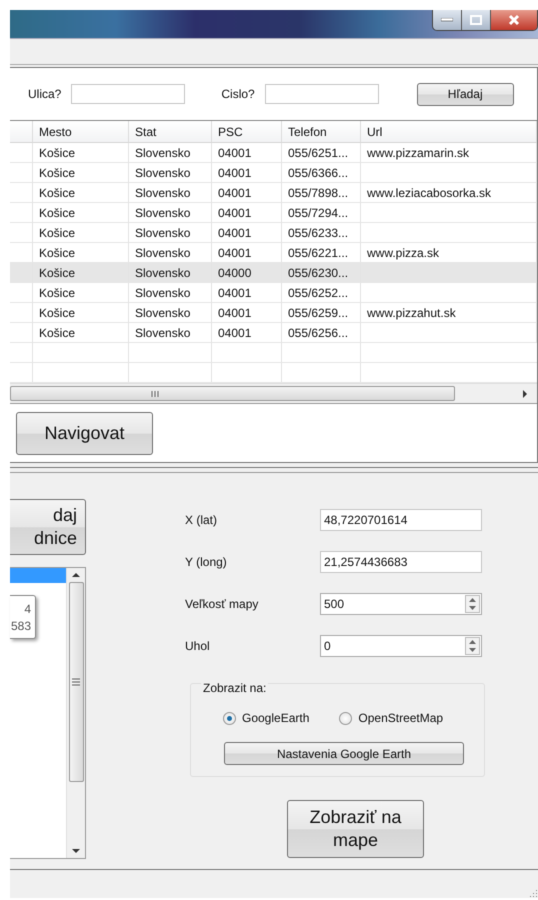 This screenshot has height=900, width=538. What do you see at coordinates (198, 646) in the screenshot?
I see `field-label: Uhol` at bounding box center [198, 646].